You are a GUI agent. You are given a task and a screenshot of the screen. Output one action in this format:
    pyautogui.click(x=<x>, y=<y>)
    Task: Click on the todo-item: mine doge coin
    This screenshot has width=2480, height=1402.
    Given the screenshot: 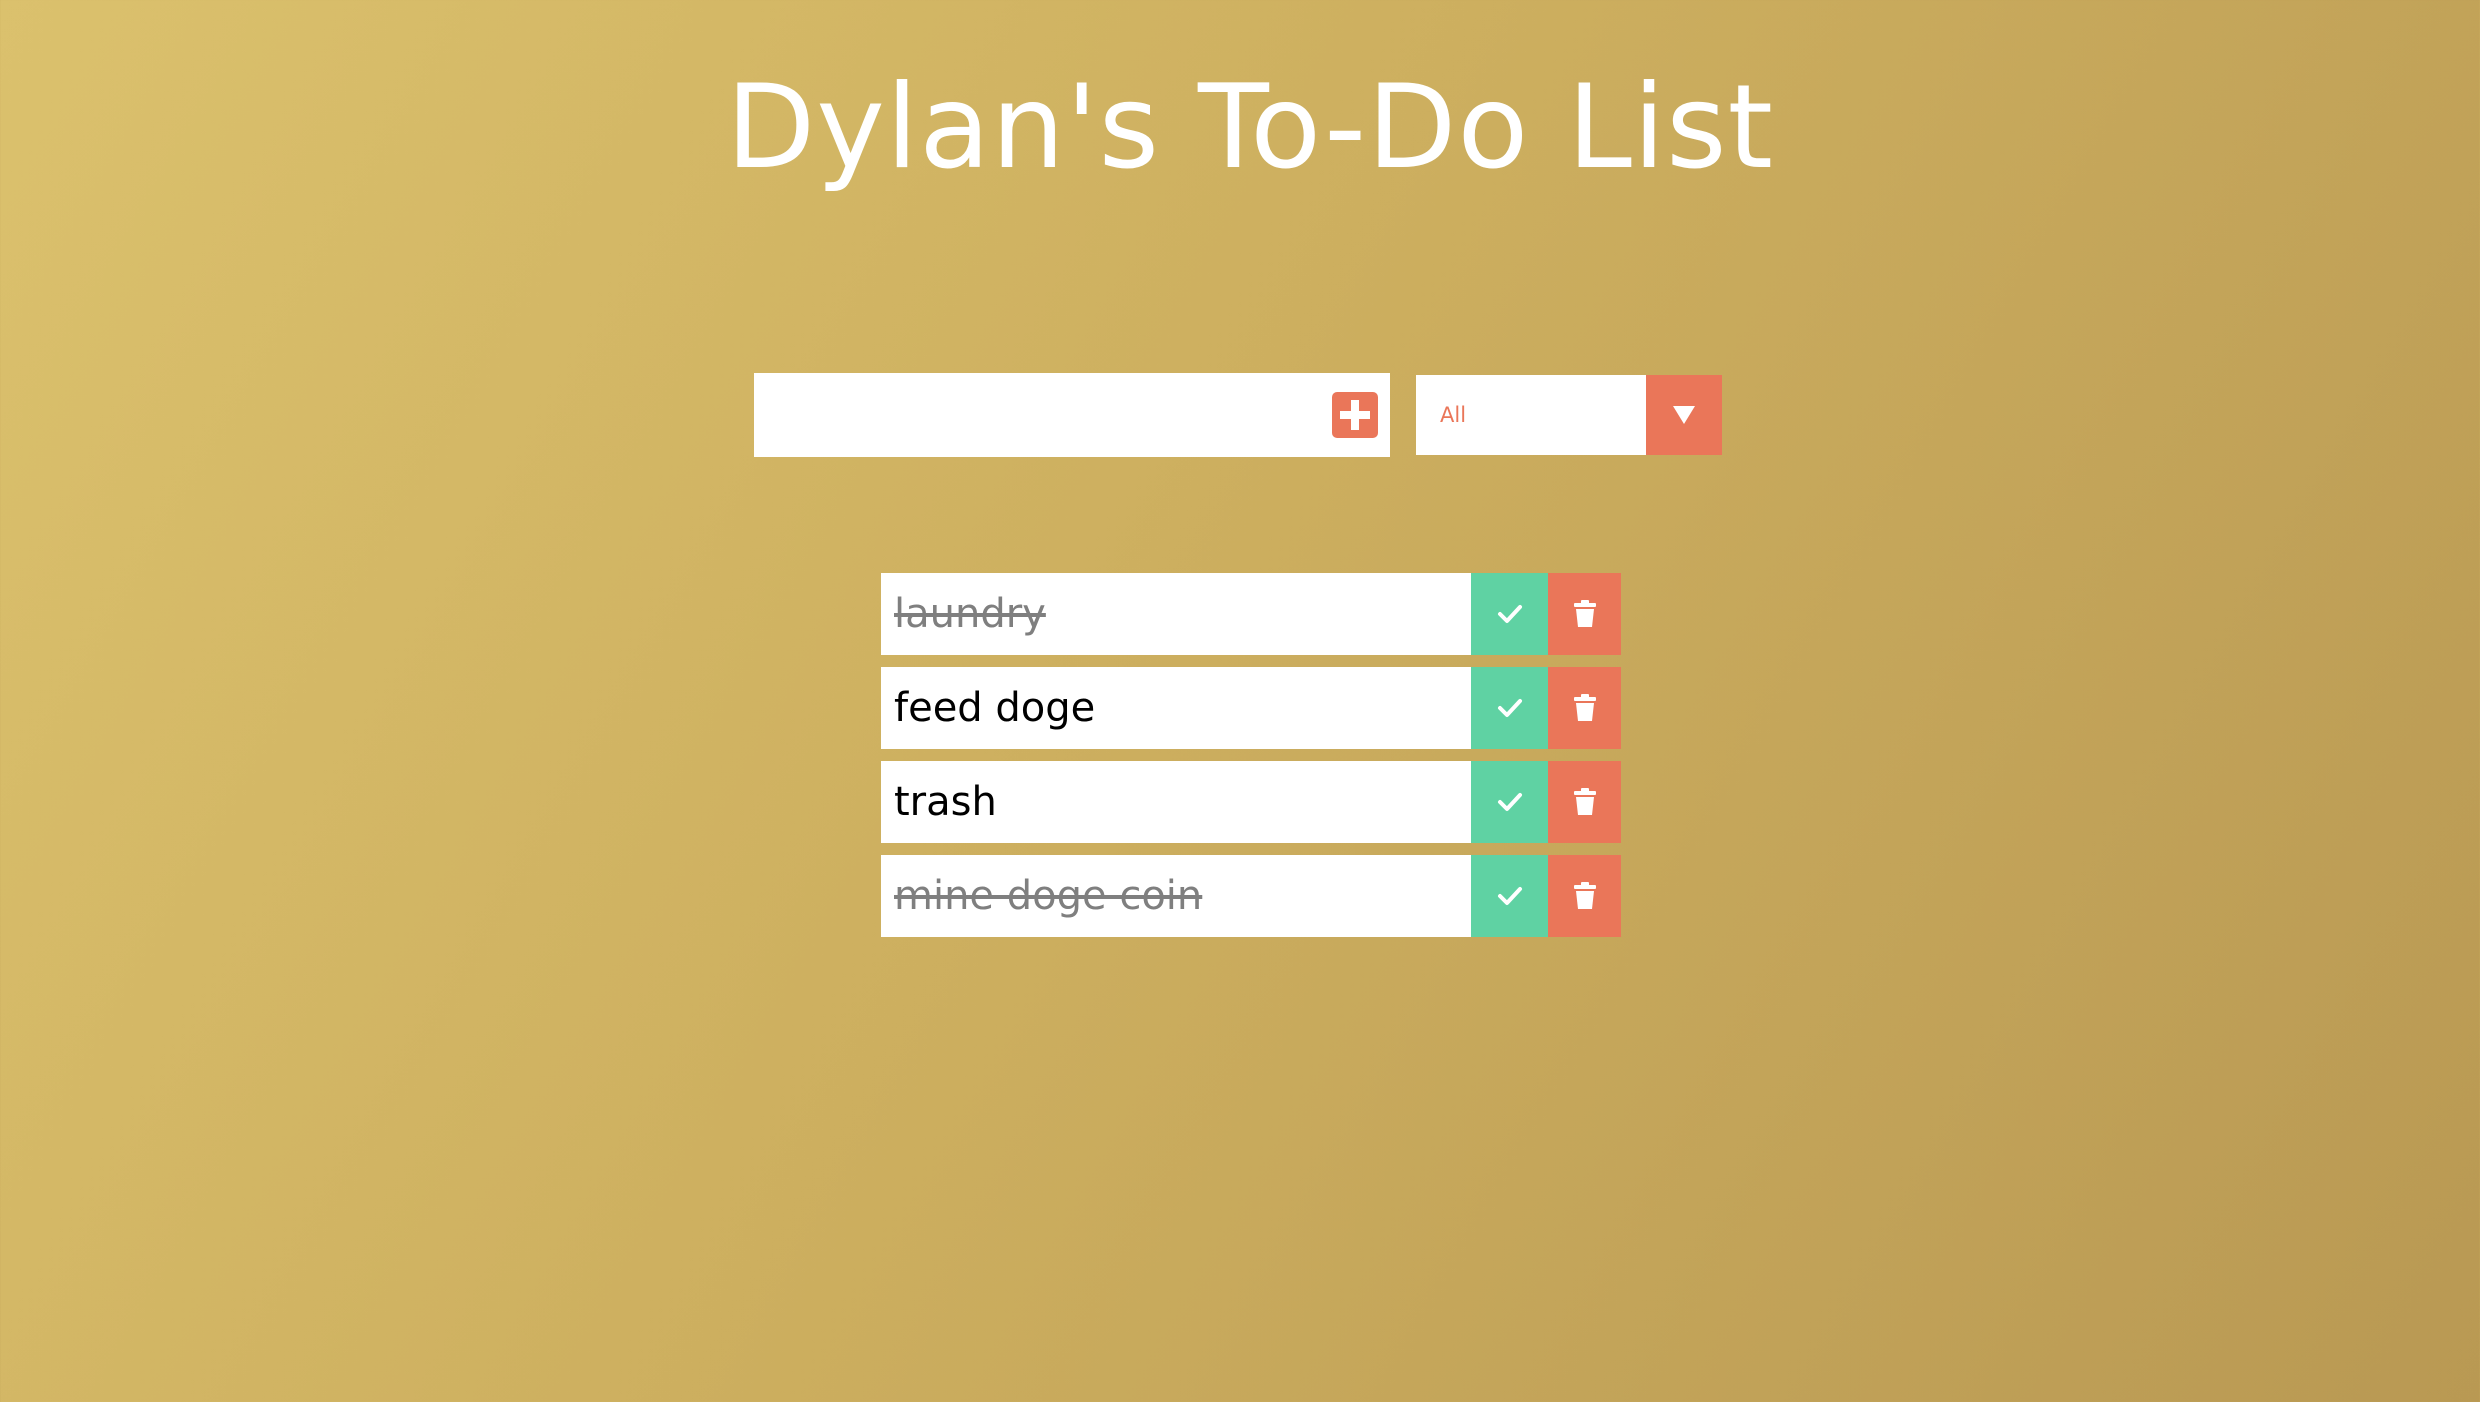 What is the action you would take?
    pyautogui.click(x=1251, y=896)
    